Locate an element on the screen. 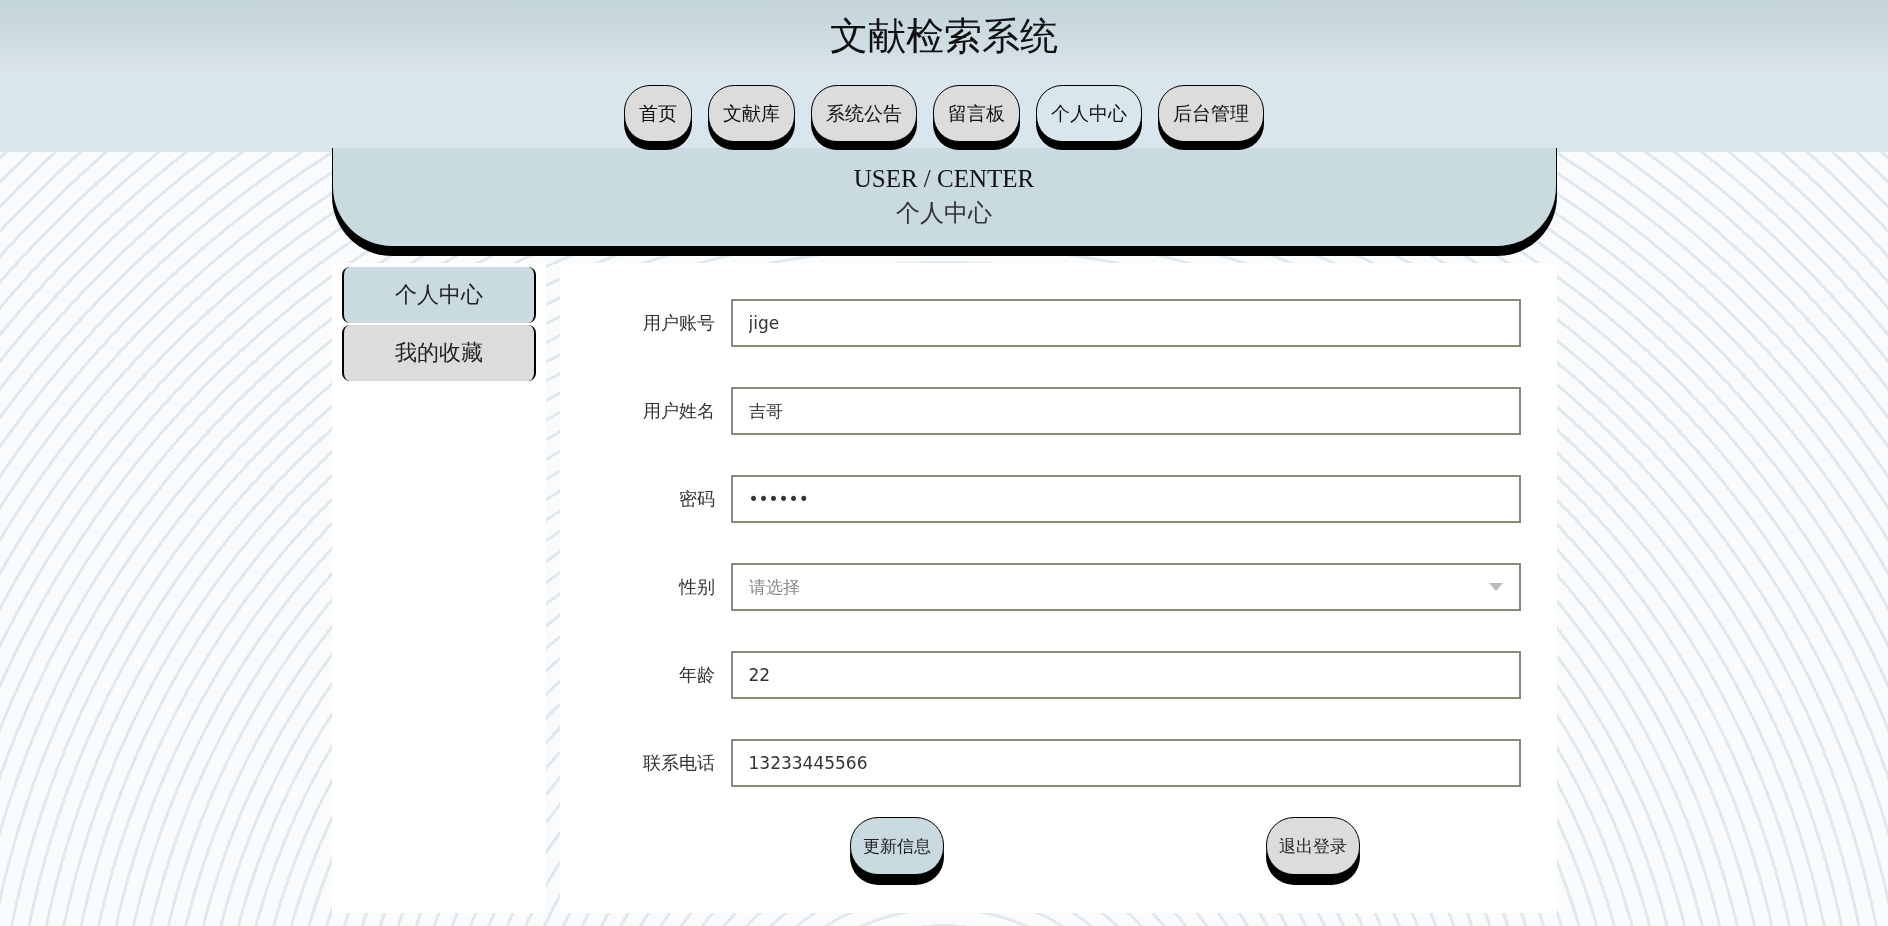 Image resolution: width=1888 pixels, height=926 pixels. caret-icon is located at coordinates (1495, 587).